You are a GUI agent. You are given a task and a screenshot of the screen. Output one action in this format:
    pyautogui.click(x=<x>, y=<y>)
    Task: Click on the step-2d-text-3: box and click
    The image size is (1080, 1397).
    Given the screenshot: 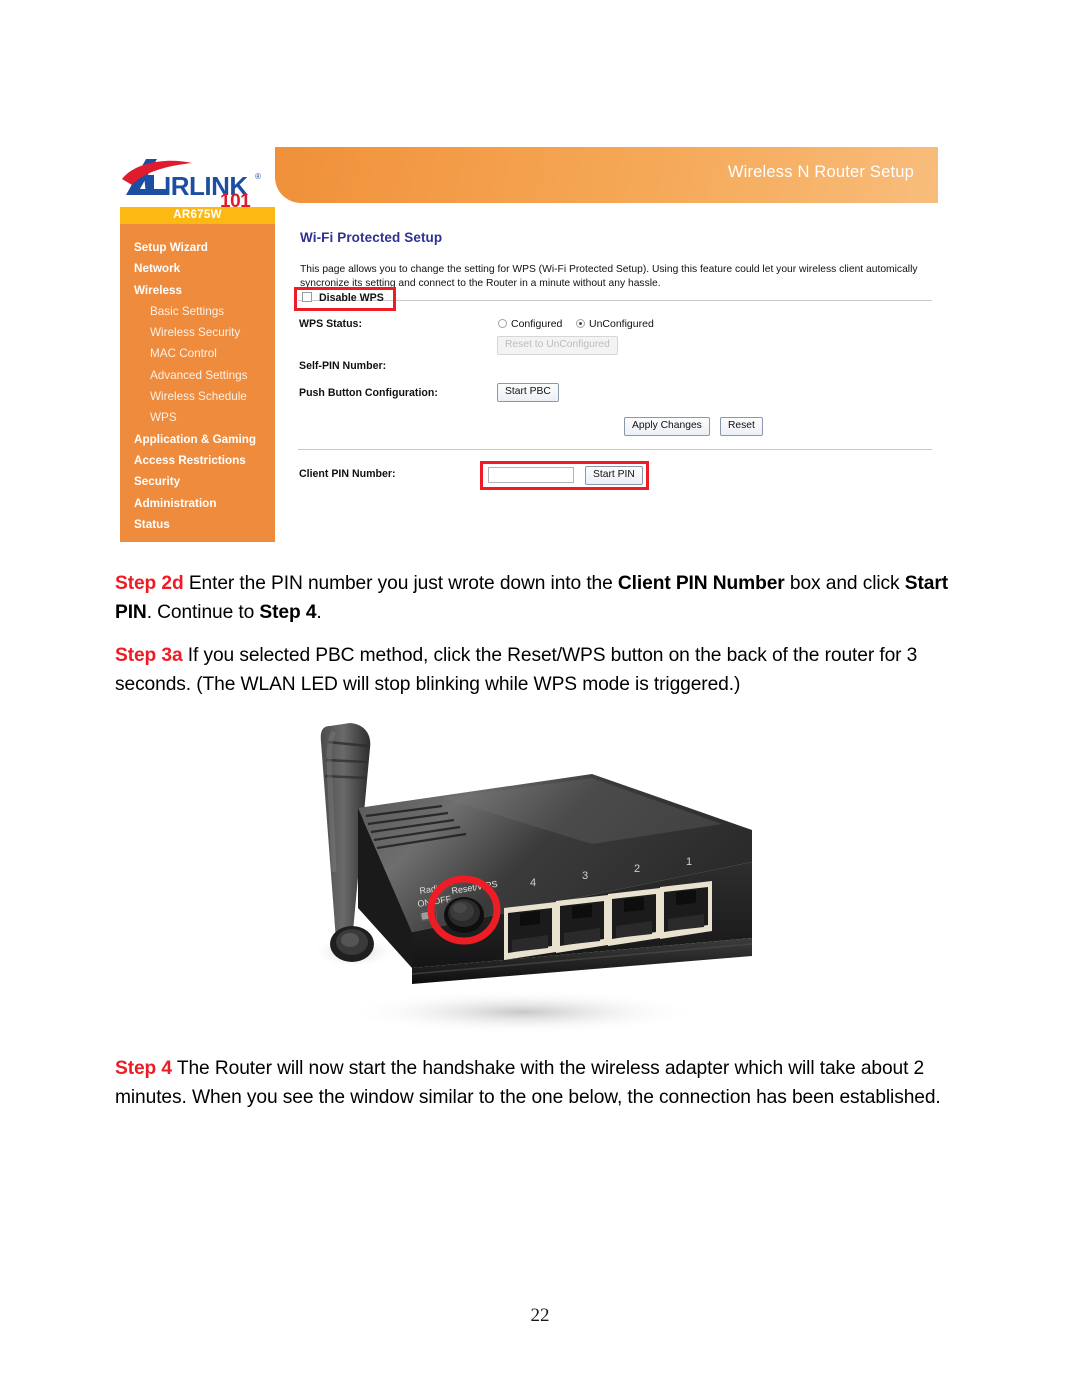 What is the action you would take?
    pyautogui.click(x=844, y=583)
    